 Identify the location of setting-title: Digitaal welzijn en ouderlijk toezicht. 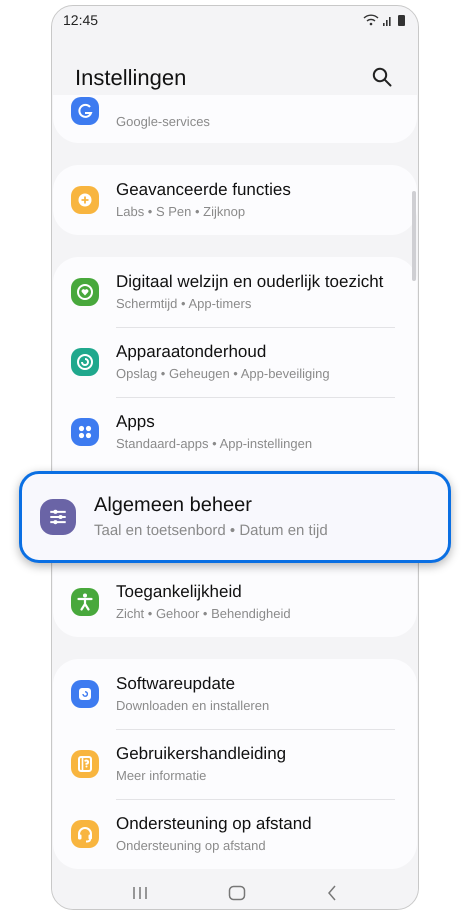
(250, 281).